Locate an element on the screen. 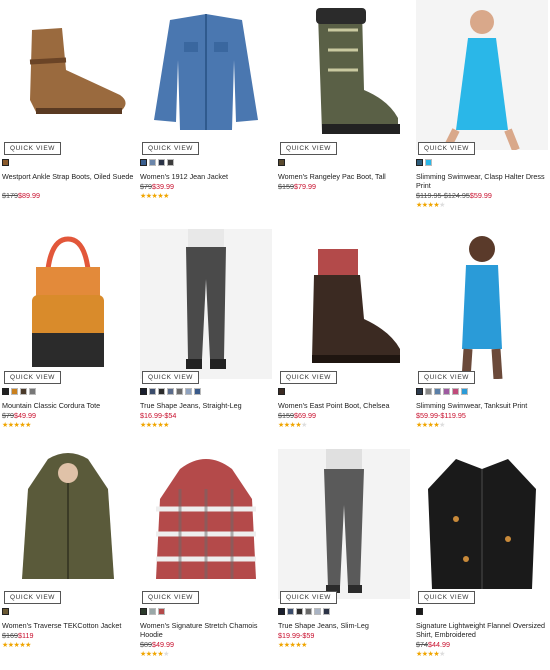  ankle-boot-image is located at coordinates (68, 75).